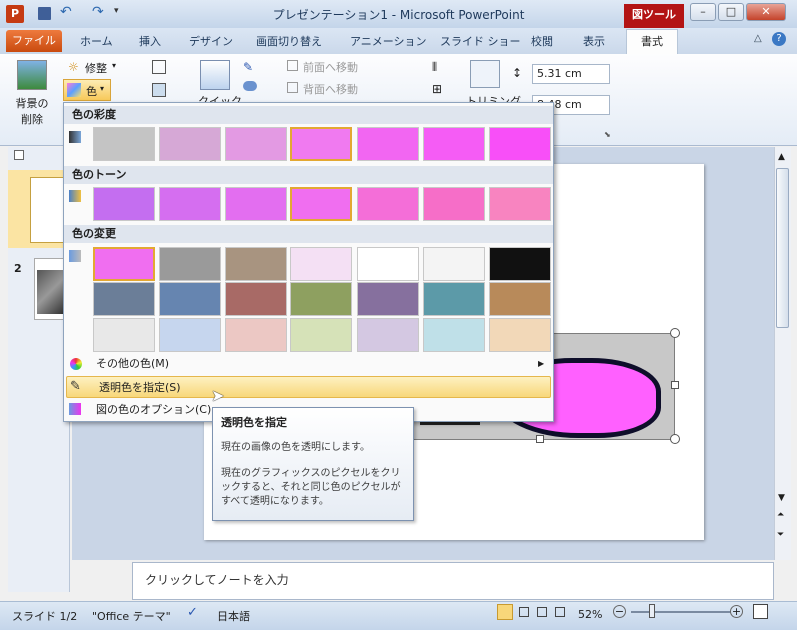 The image size is (797, 630). Describe the element at coordinates (654, 16) in the screenshot. I see `context-tab-picture-tools: 図ツール` at that location.